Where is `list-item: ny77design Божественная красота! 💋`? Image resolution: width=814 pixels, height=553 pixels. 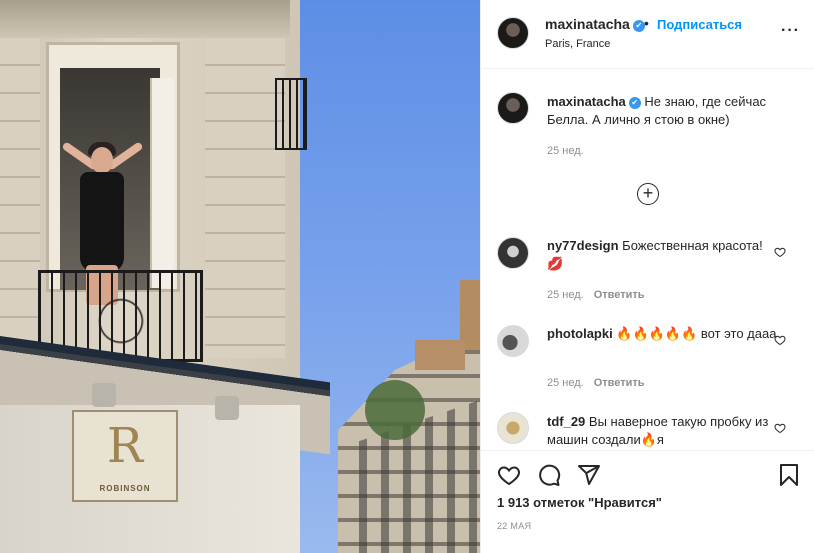
list-item: ny77design Божественная красота! 💋 is located at coordinates (662, 255).